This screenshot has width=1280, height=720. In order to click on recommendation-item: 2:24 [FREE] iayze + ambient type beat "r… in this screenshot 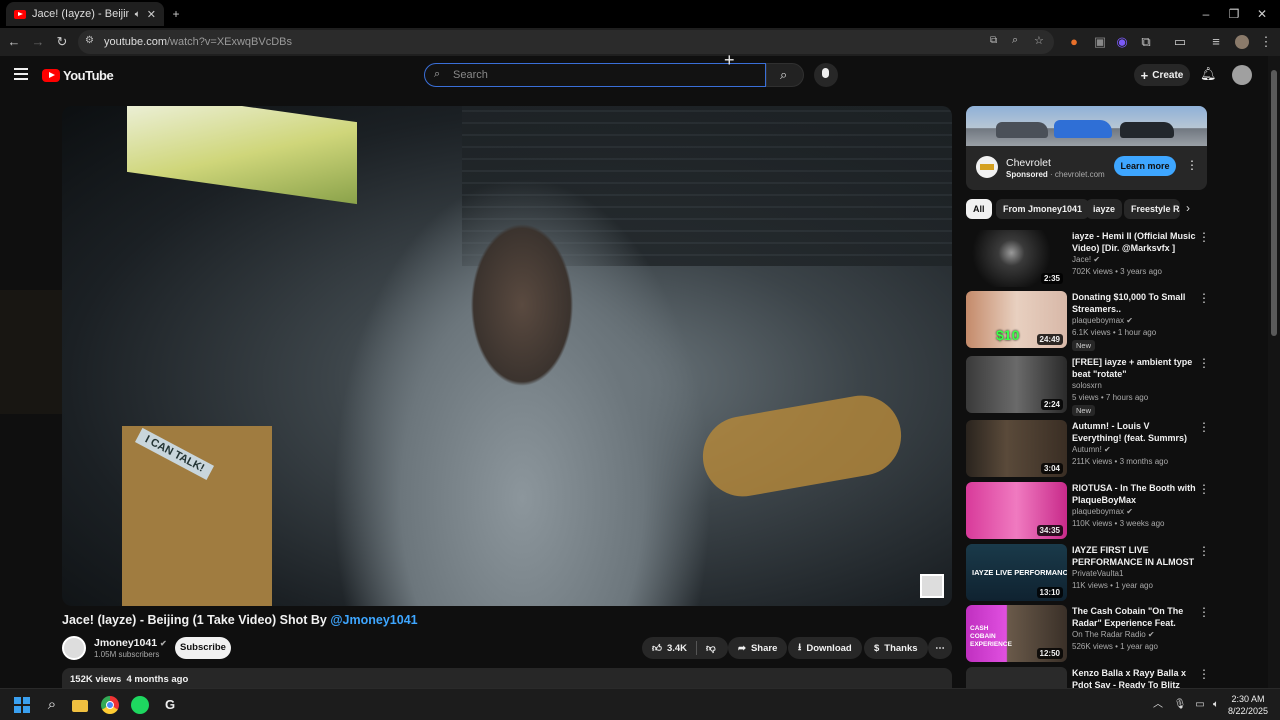, I will do `click(1089, 386)`.